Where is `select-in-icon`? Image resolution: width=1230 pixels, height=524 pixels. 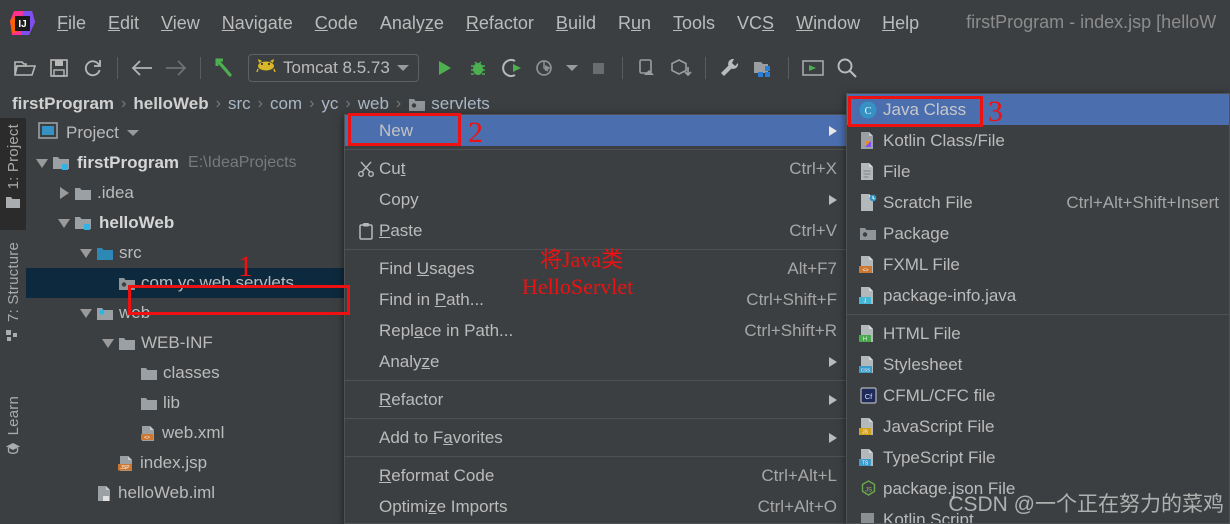
select-in-icon is located at coordinates (813, 68).